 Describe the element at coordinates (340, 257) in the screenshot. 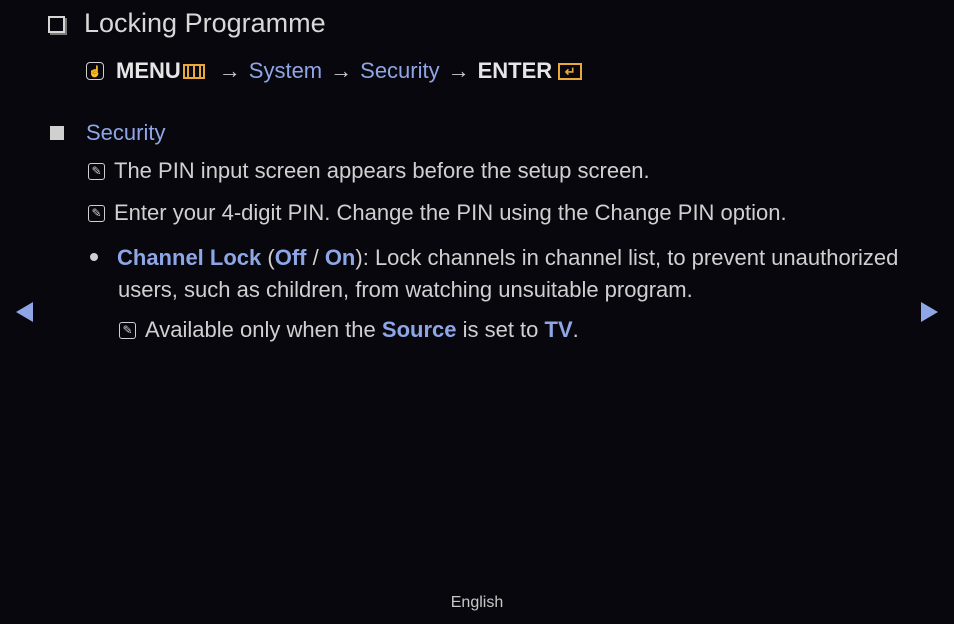

I see `option-on: On` at that location.